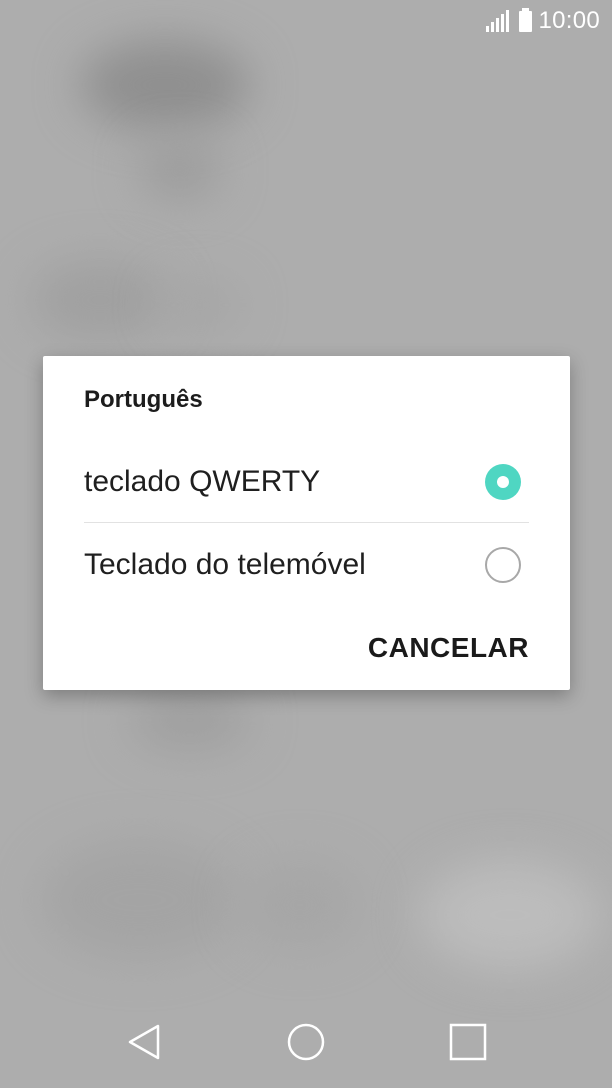 The image size is (612, 1088). I want to click on option-qwerty-keyboard: teclado QWERTY, so click(306, 482).